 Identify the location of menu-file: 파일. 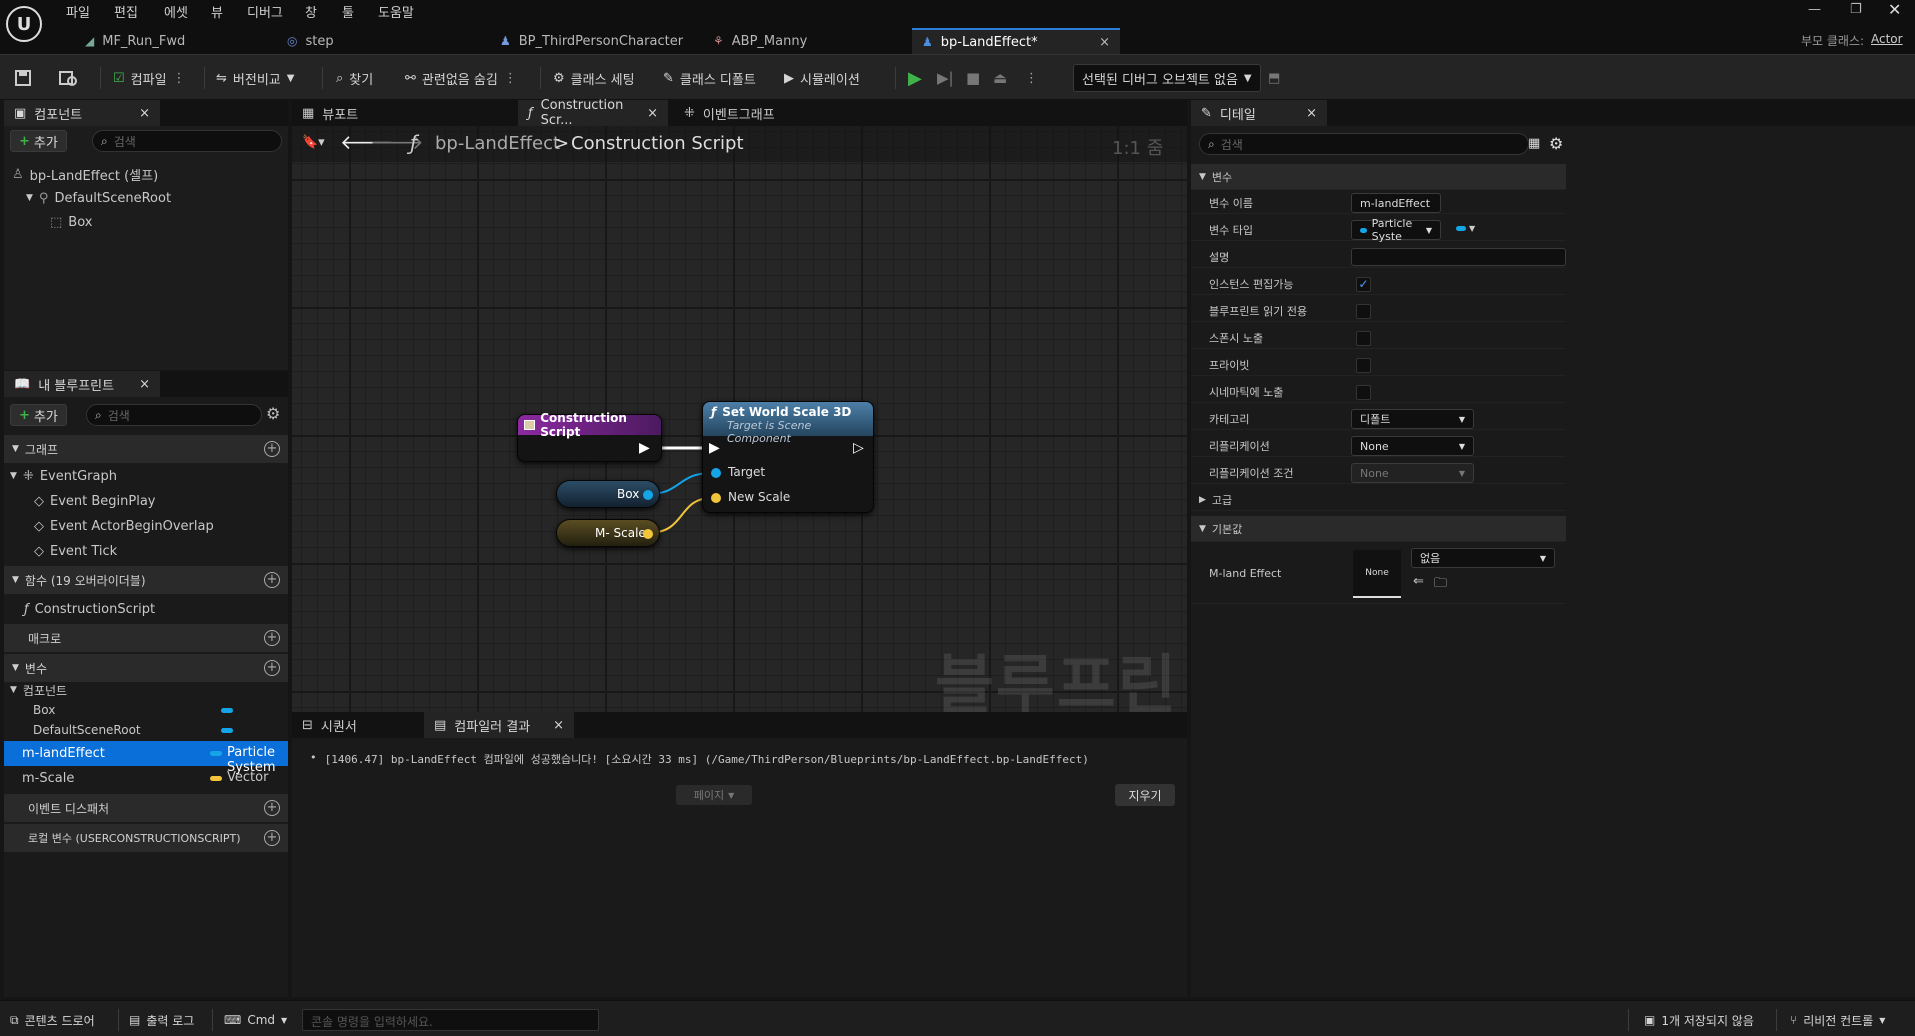
(78, 11).